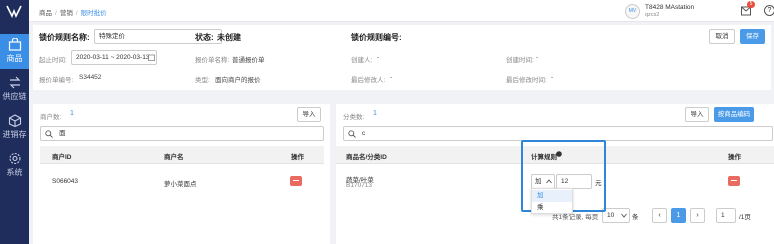 The image size is (774, 244). What do you see at coordinates (14, 165) in the screenshot?
I see `sidebar-item-system: 系统` at bounding box center [14, 165].